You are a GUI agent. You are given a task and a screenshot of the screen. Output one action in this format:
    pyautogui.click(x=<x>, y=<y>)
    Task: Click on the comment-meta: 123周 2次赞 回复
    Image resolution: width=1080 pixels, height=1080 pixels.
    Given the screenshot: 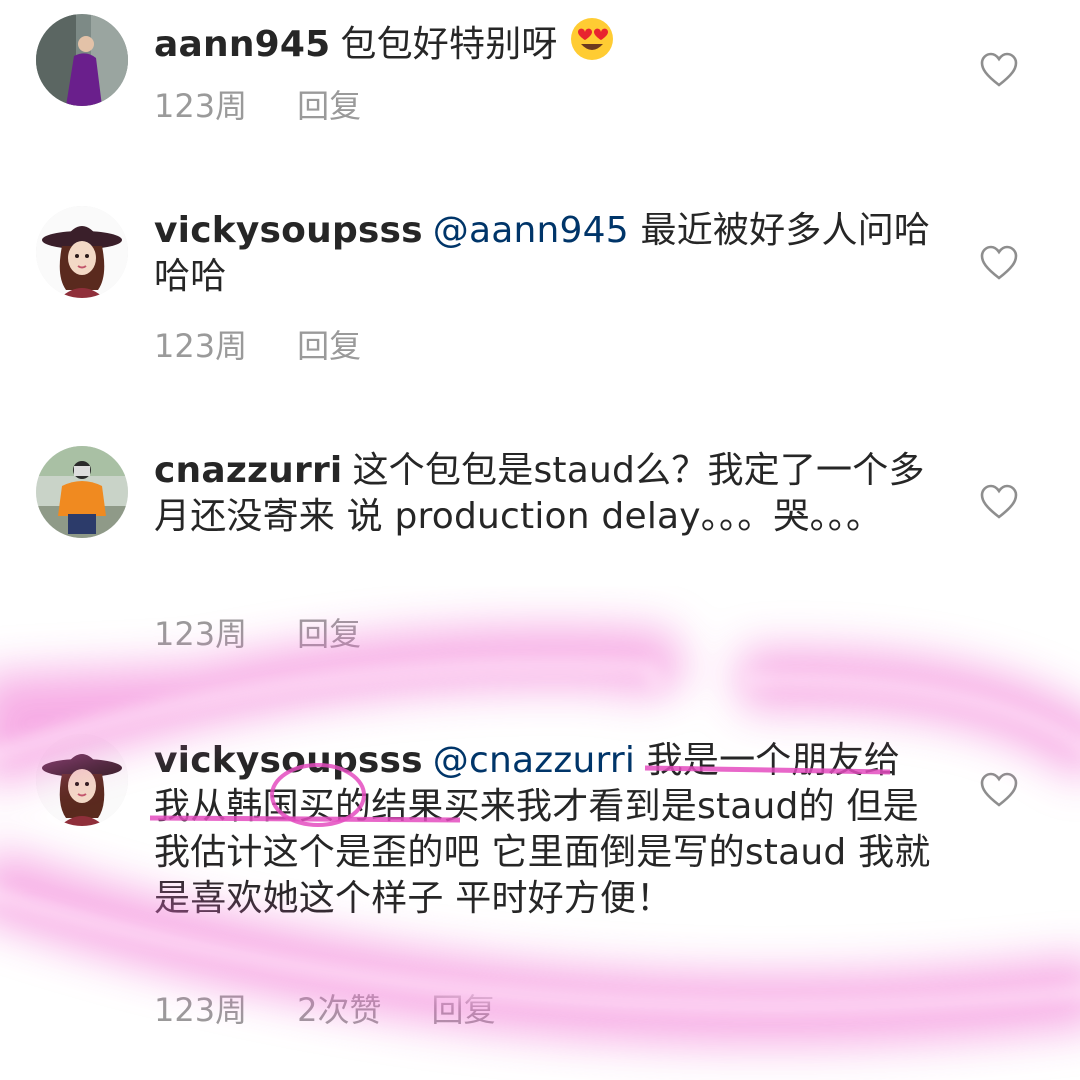 What is the action you would take?
    pyautogui.click(x=349, y=1010)
    